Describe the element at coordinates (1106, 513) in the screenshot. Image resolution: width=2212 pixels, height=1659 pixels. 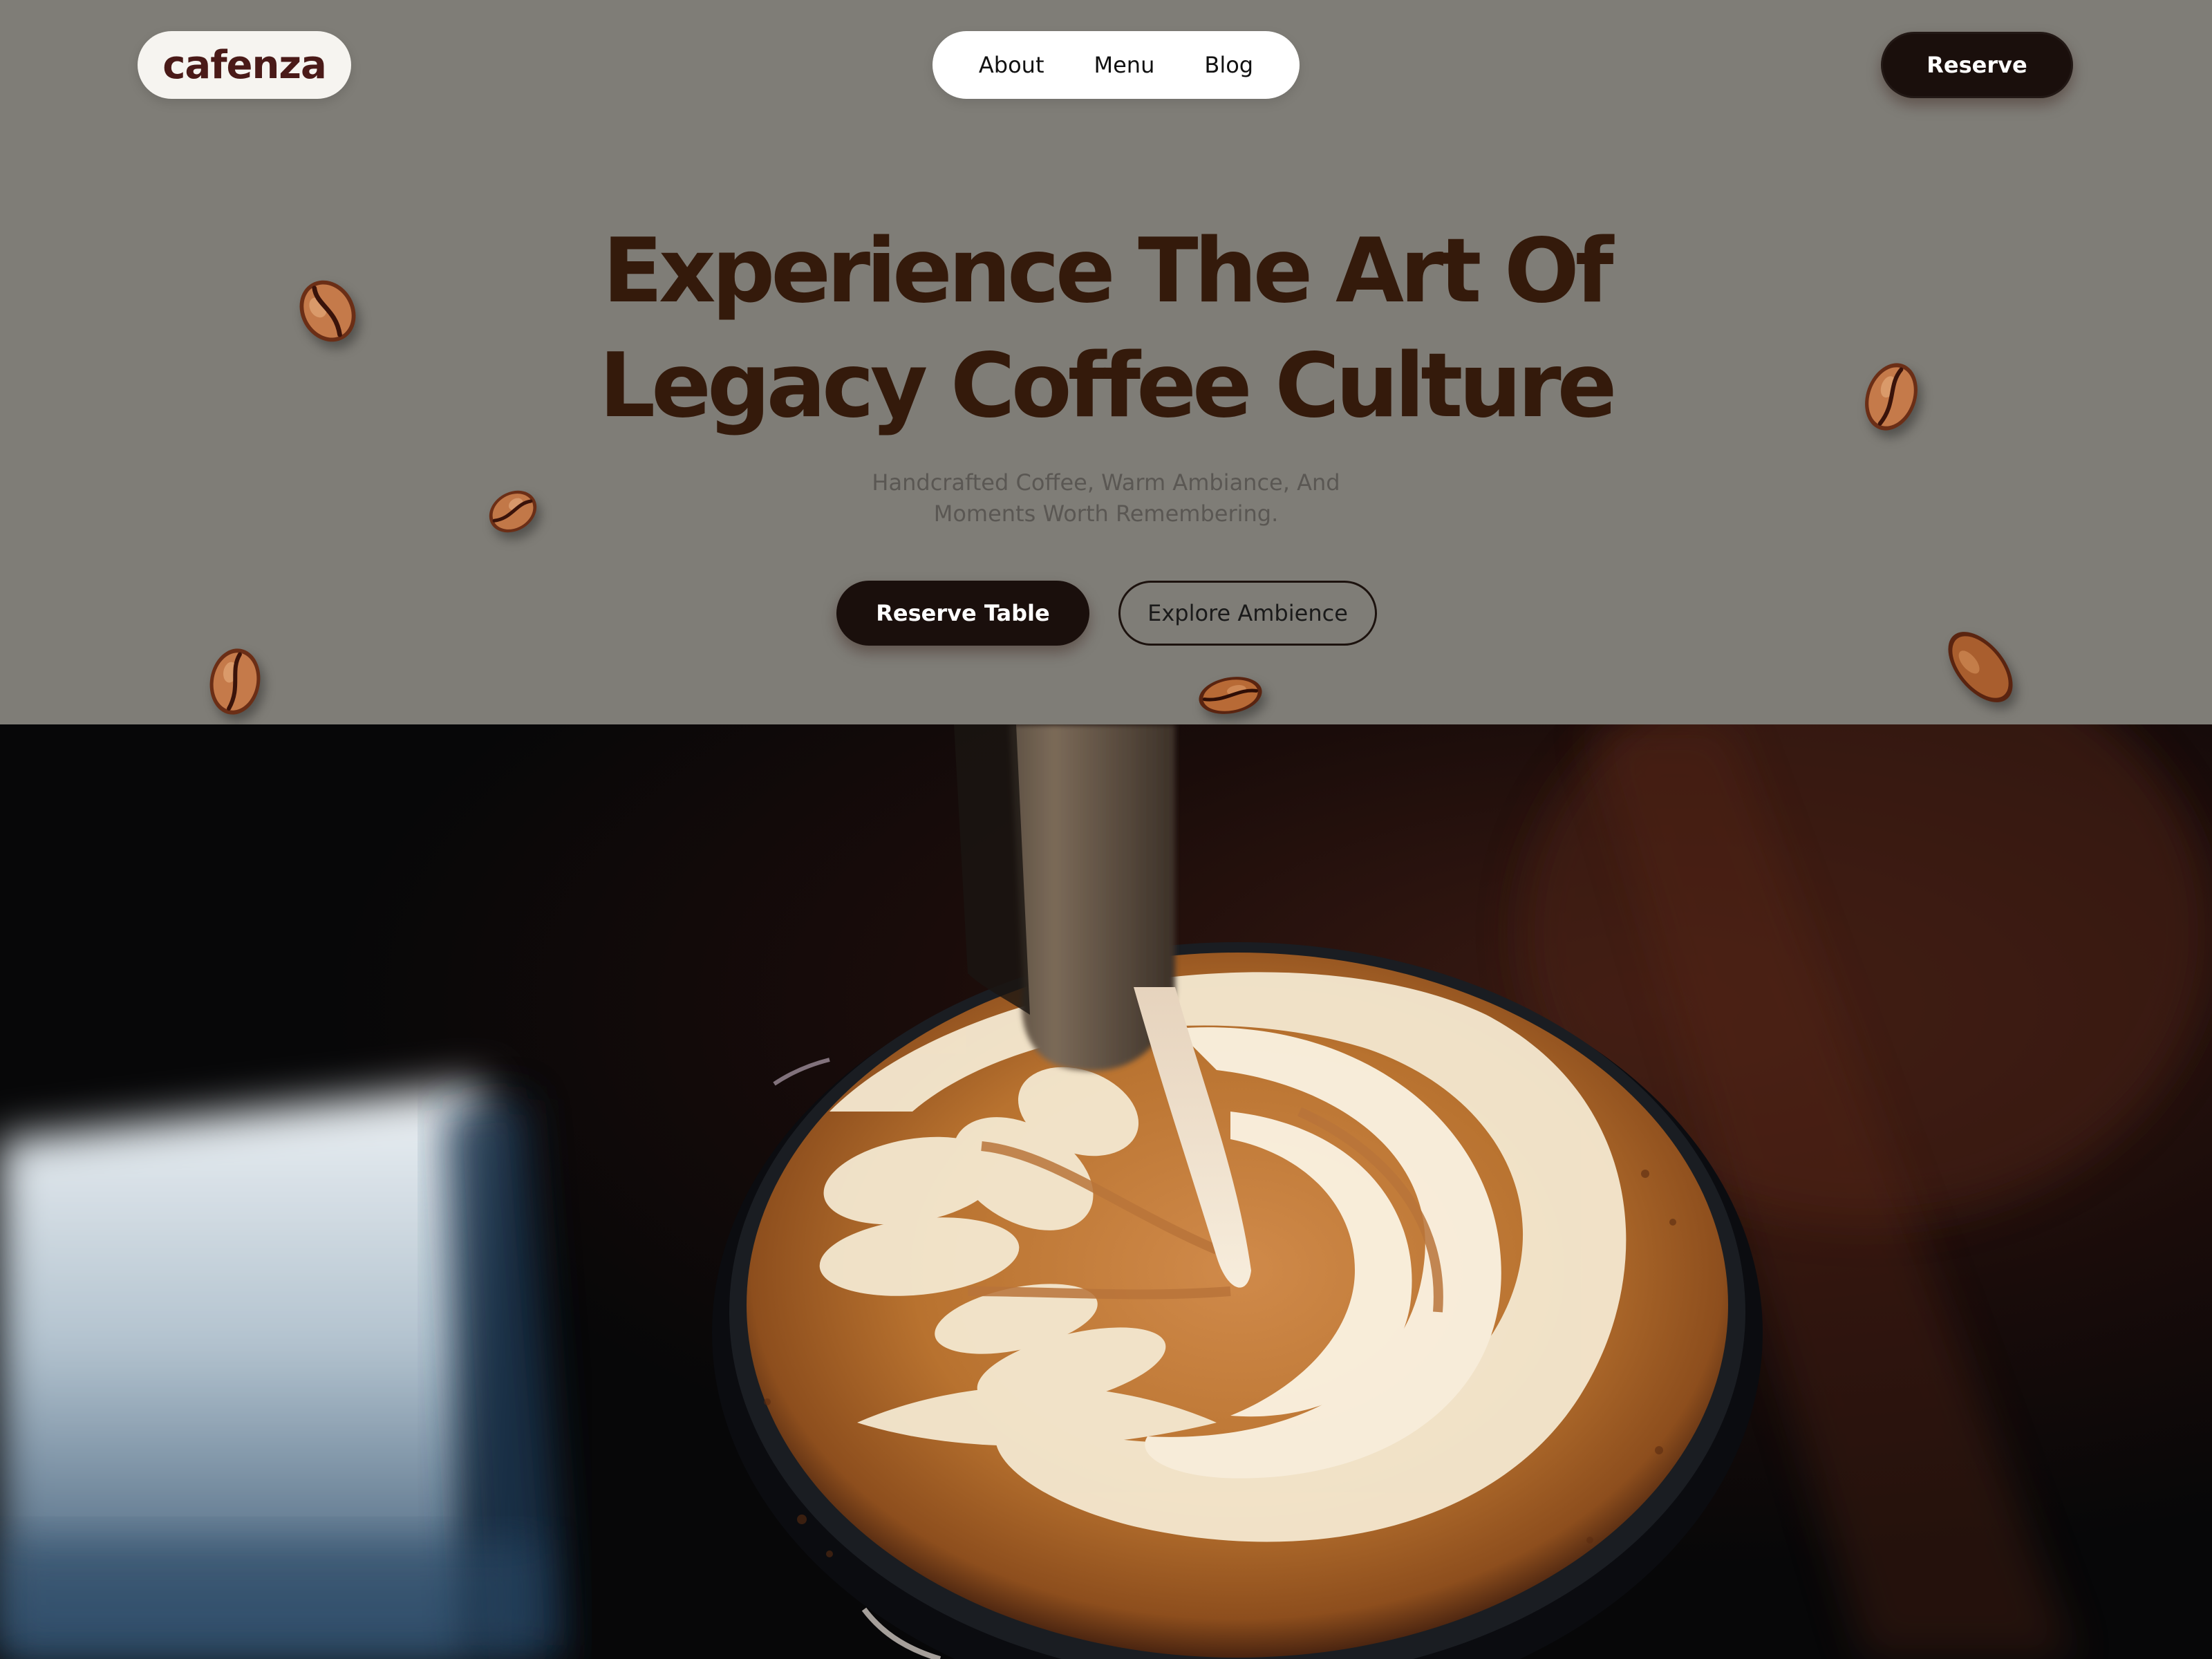
I see `hero-subheading-line-2: Moments Worth Remembering.` at that location.